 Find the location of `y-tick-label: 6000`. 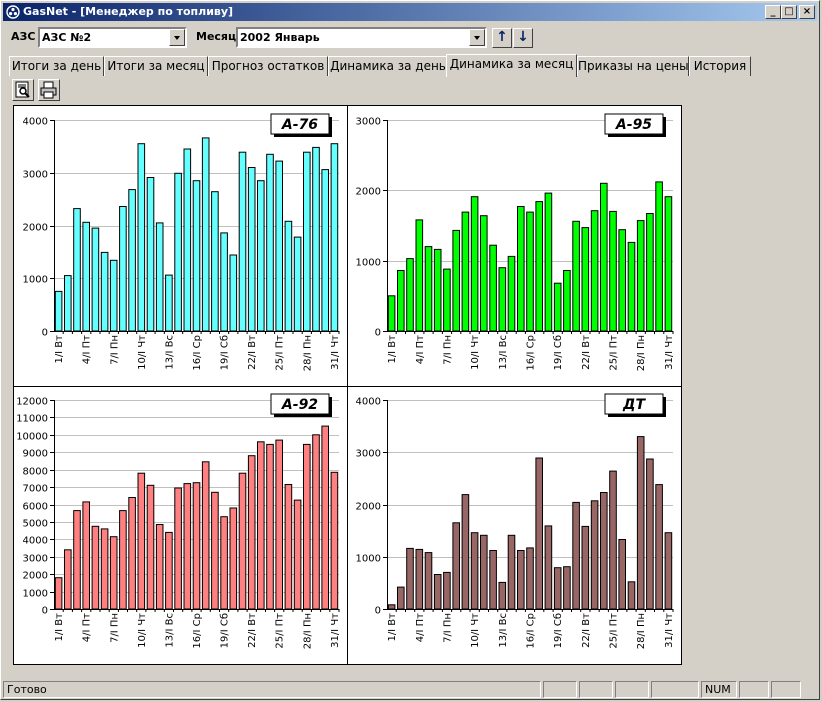

y-tick-label: 6000 is located at coordinates (35, 507).